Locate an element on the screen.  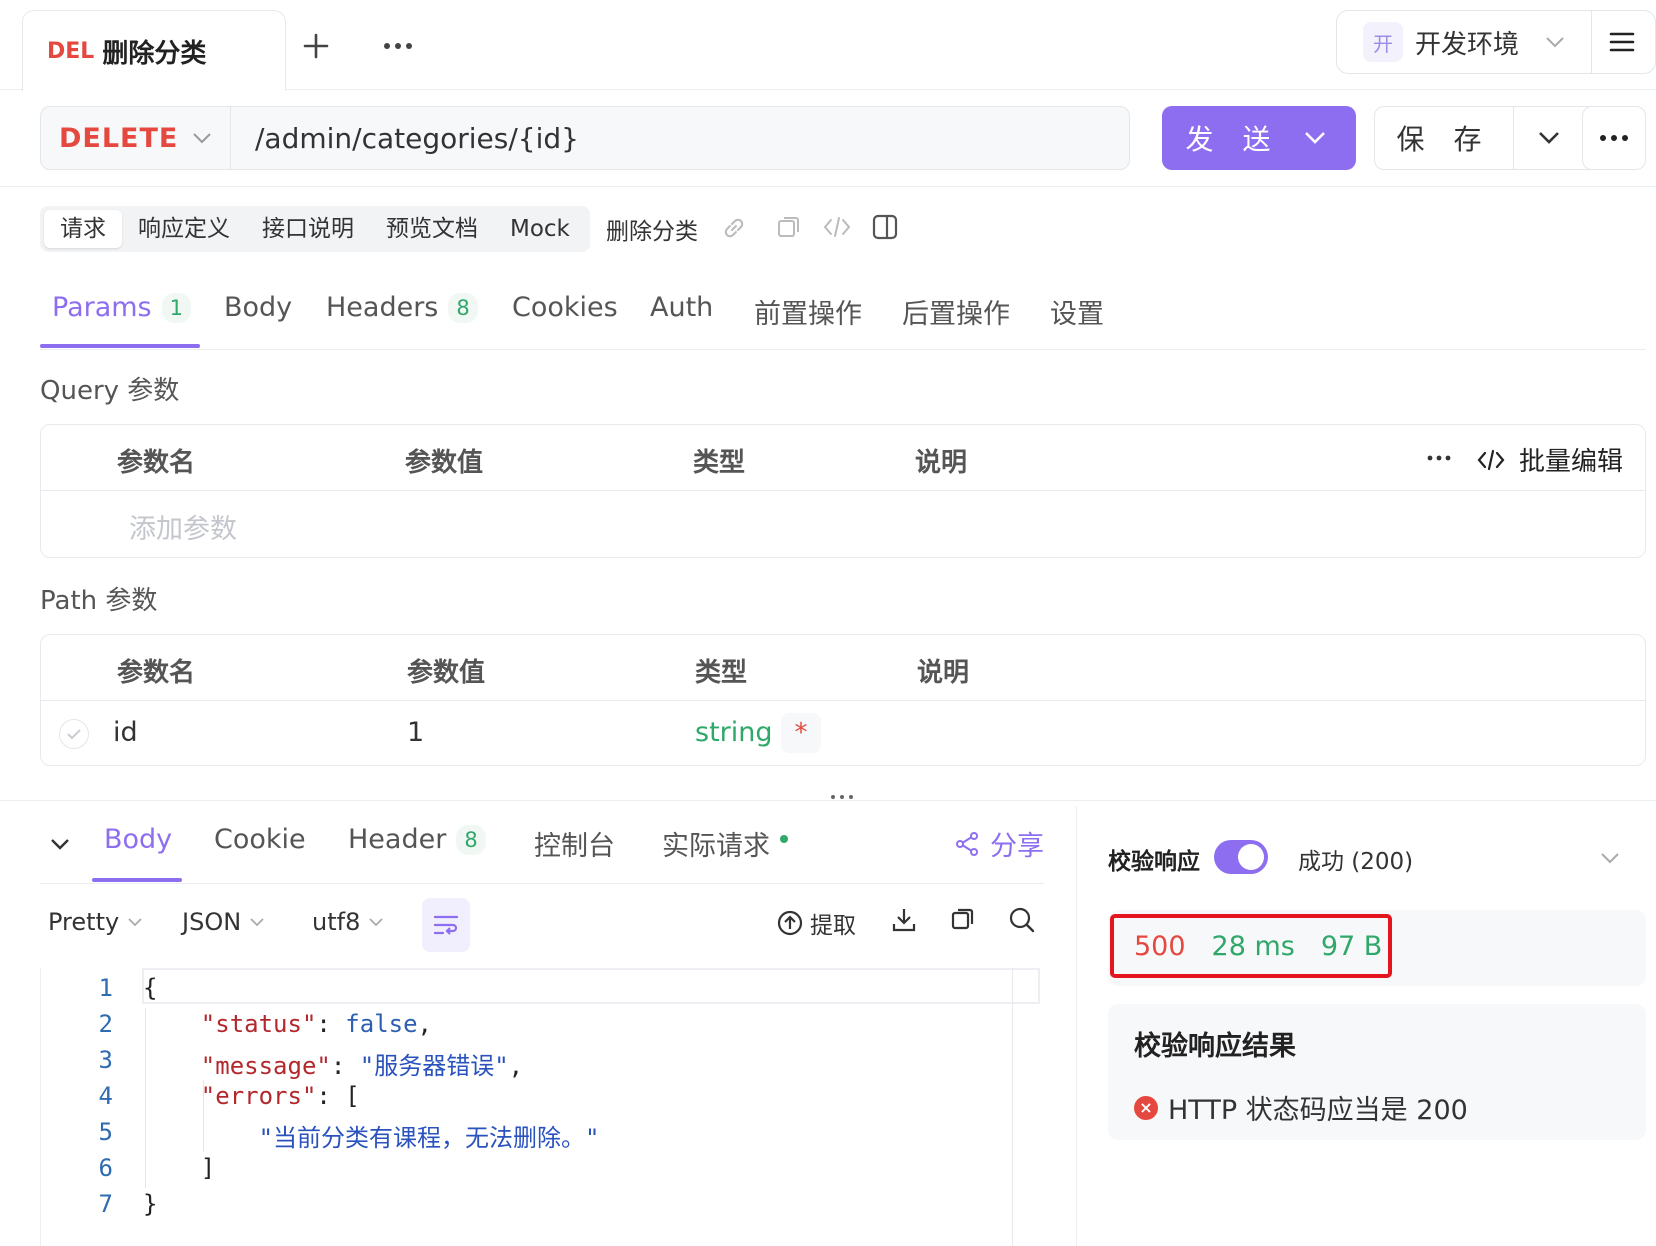
download-button is located at coordinates (904, 920).